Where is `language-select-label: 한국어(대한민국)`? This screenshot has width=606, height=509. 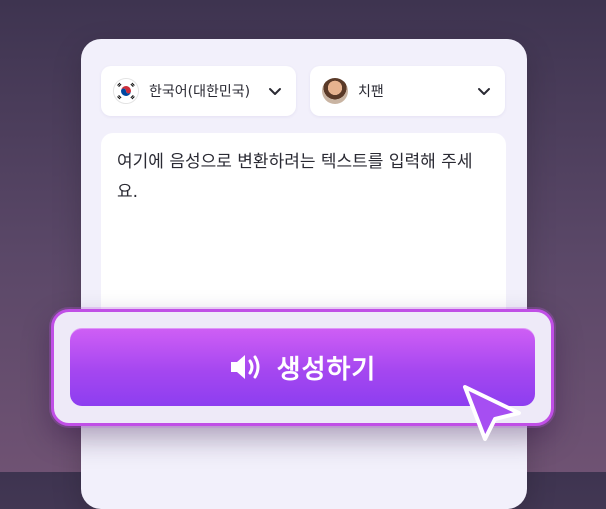 language-select-label: 한국어(대한민국) is located at coordinates (200, 92).